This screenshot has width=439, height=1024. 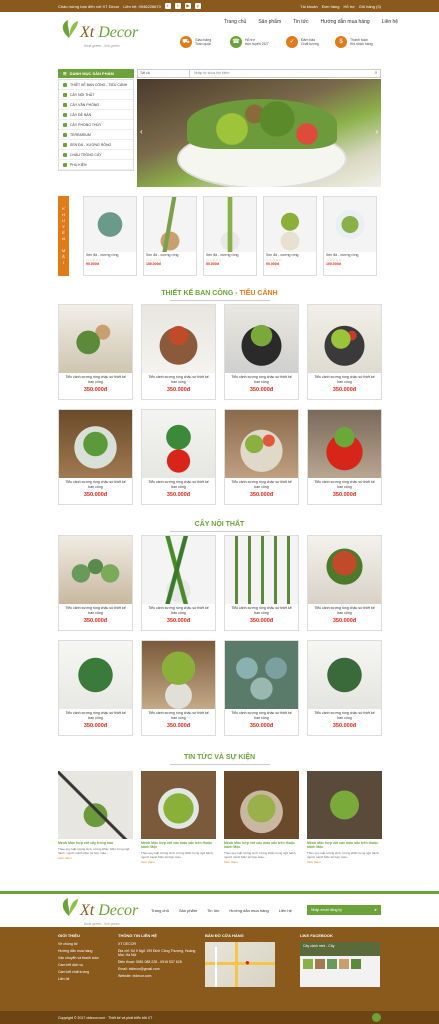 I want to click on account-link: Tài khoản, so click(x=309, y=6).